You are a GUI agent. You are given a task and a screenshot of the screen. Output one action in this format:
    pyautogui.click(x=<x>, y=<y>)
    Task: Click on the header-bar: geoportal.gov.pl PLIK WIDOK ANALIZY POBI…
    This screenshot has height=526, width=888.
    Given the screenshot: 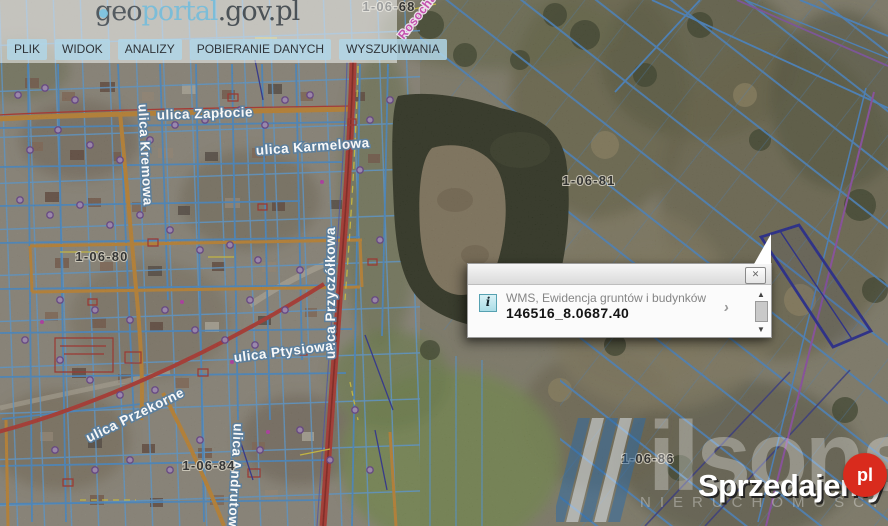 What is the action you would take?
    pyautogui.click(x=223, y=31)
    